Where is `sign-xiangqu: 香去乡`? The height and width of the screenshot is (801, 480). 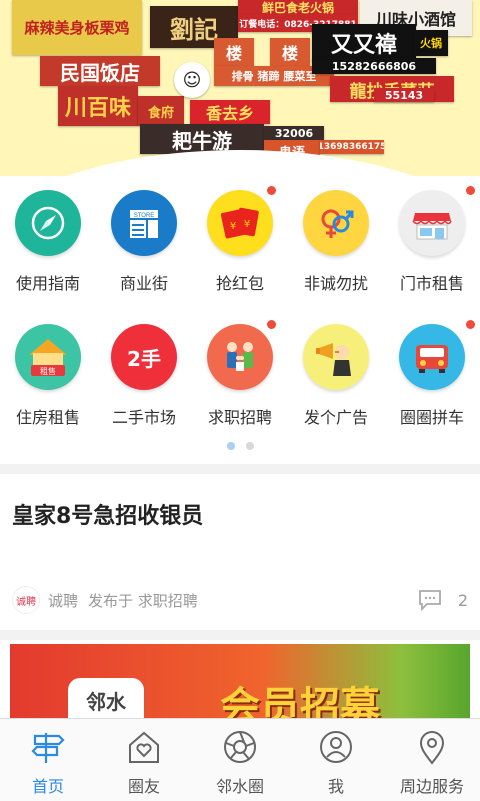
sign-xiangqu: 香去乡 is located at coordinates (230, 112).